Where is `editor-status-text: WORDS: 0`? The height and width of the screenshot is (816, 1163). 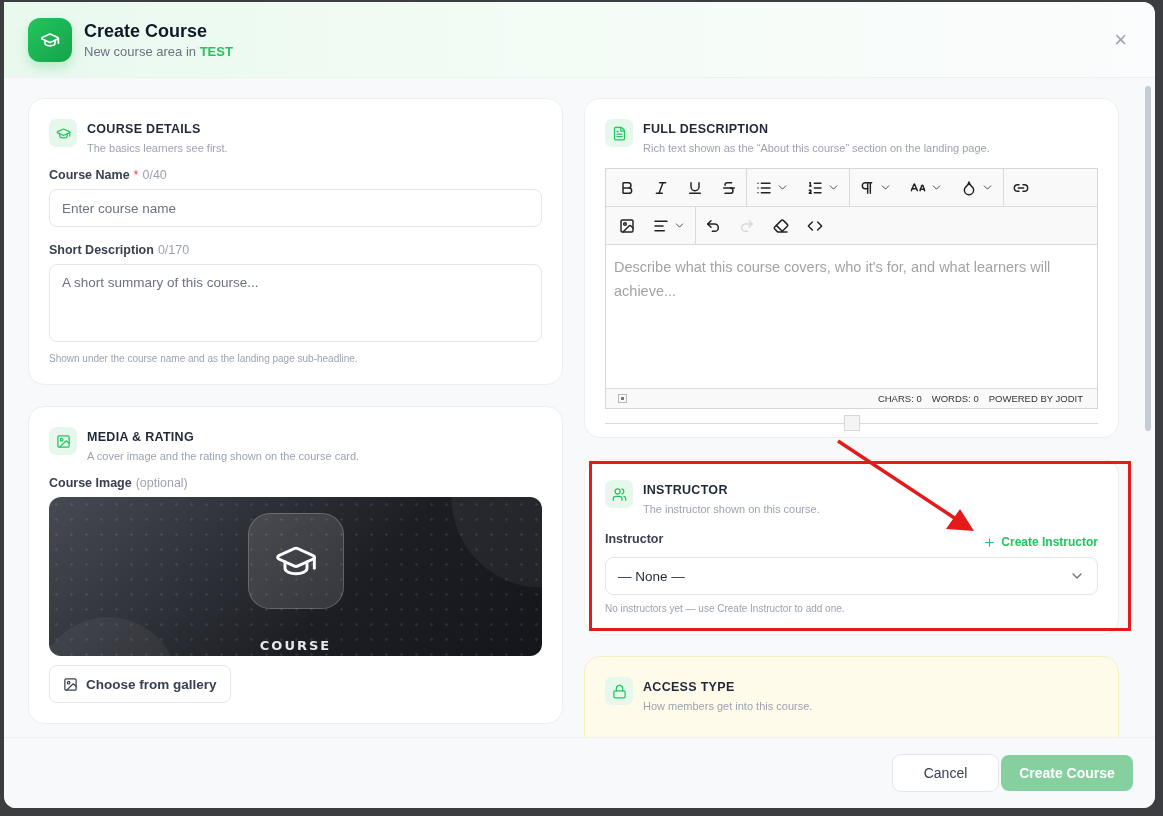 editor-status-text: WORDS: 0 is located at coordinates (955, 398).